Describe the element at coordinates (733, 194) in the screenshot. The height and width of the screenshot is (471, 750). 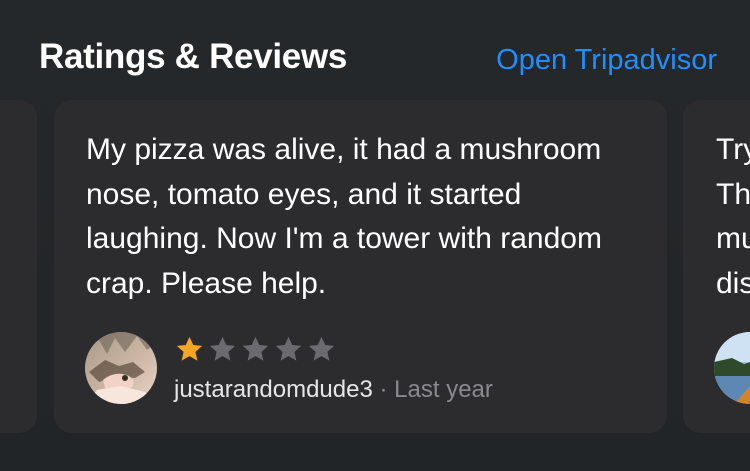
I see `preview-line: Th` at that location.